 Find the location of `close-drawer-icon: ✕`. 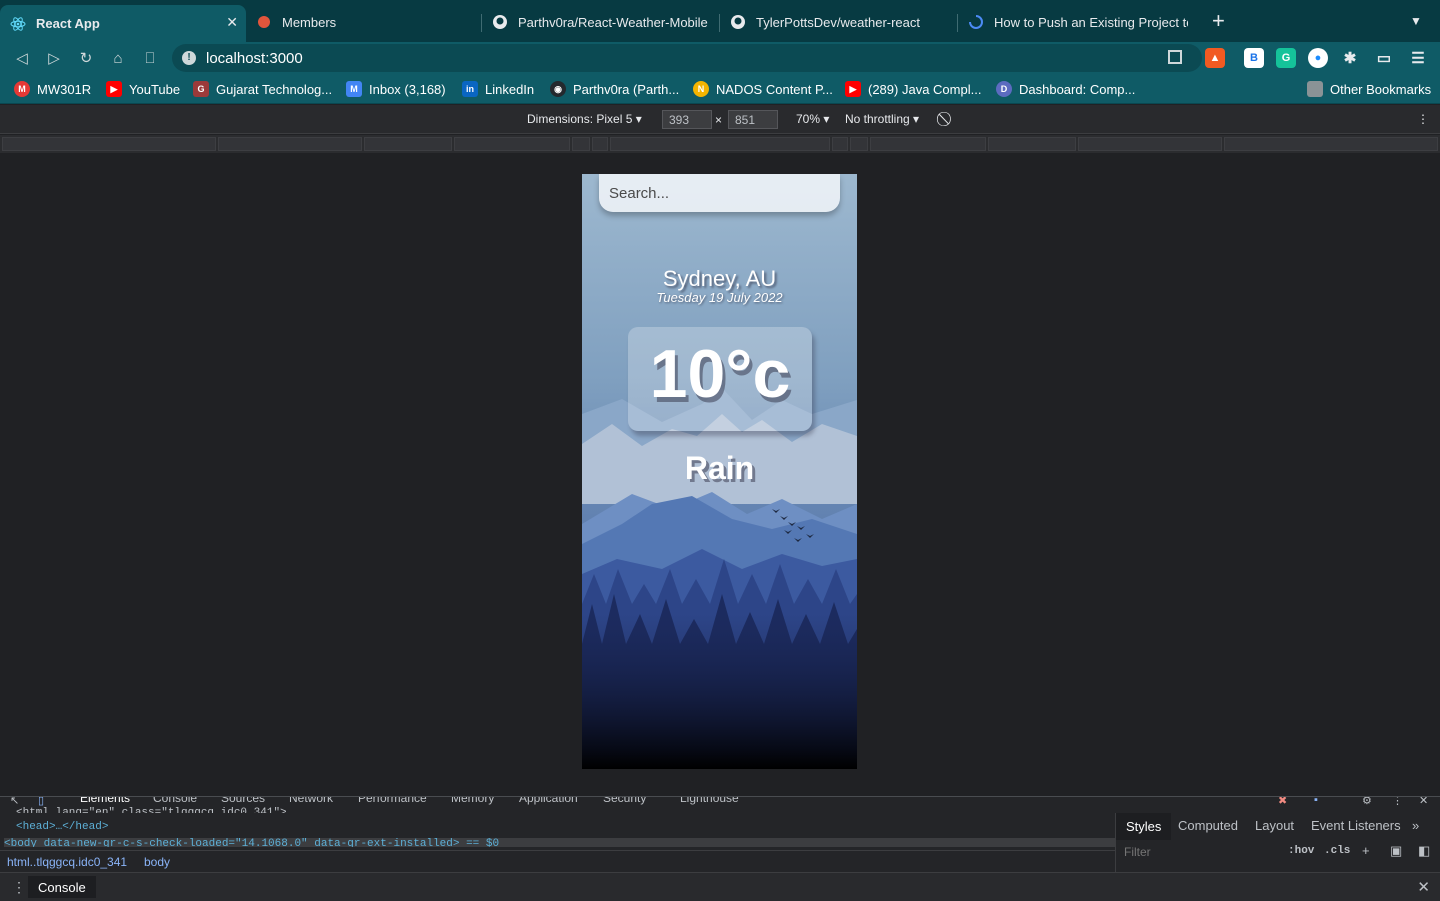

close-drawer-icon: ✕ is located at coordinates (1423, 887).